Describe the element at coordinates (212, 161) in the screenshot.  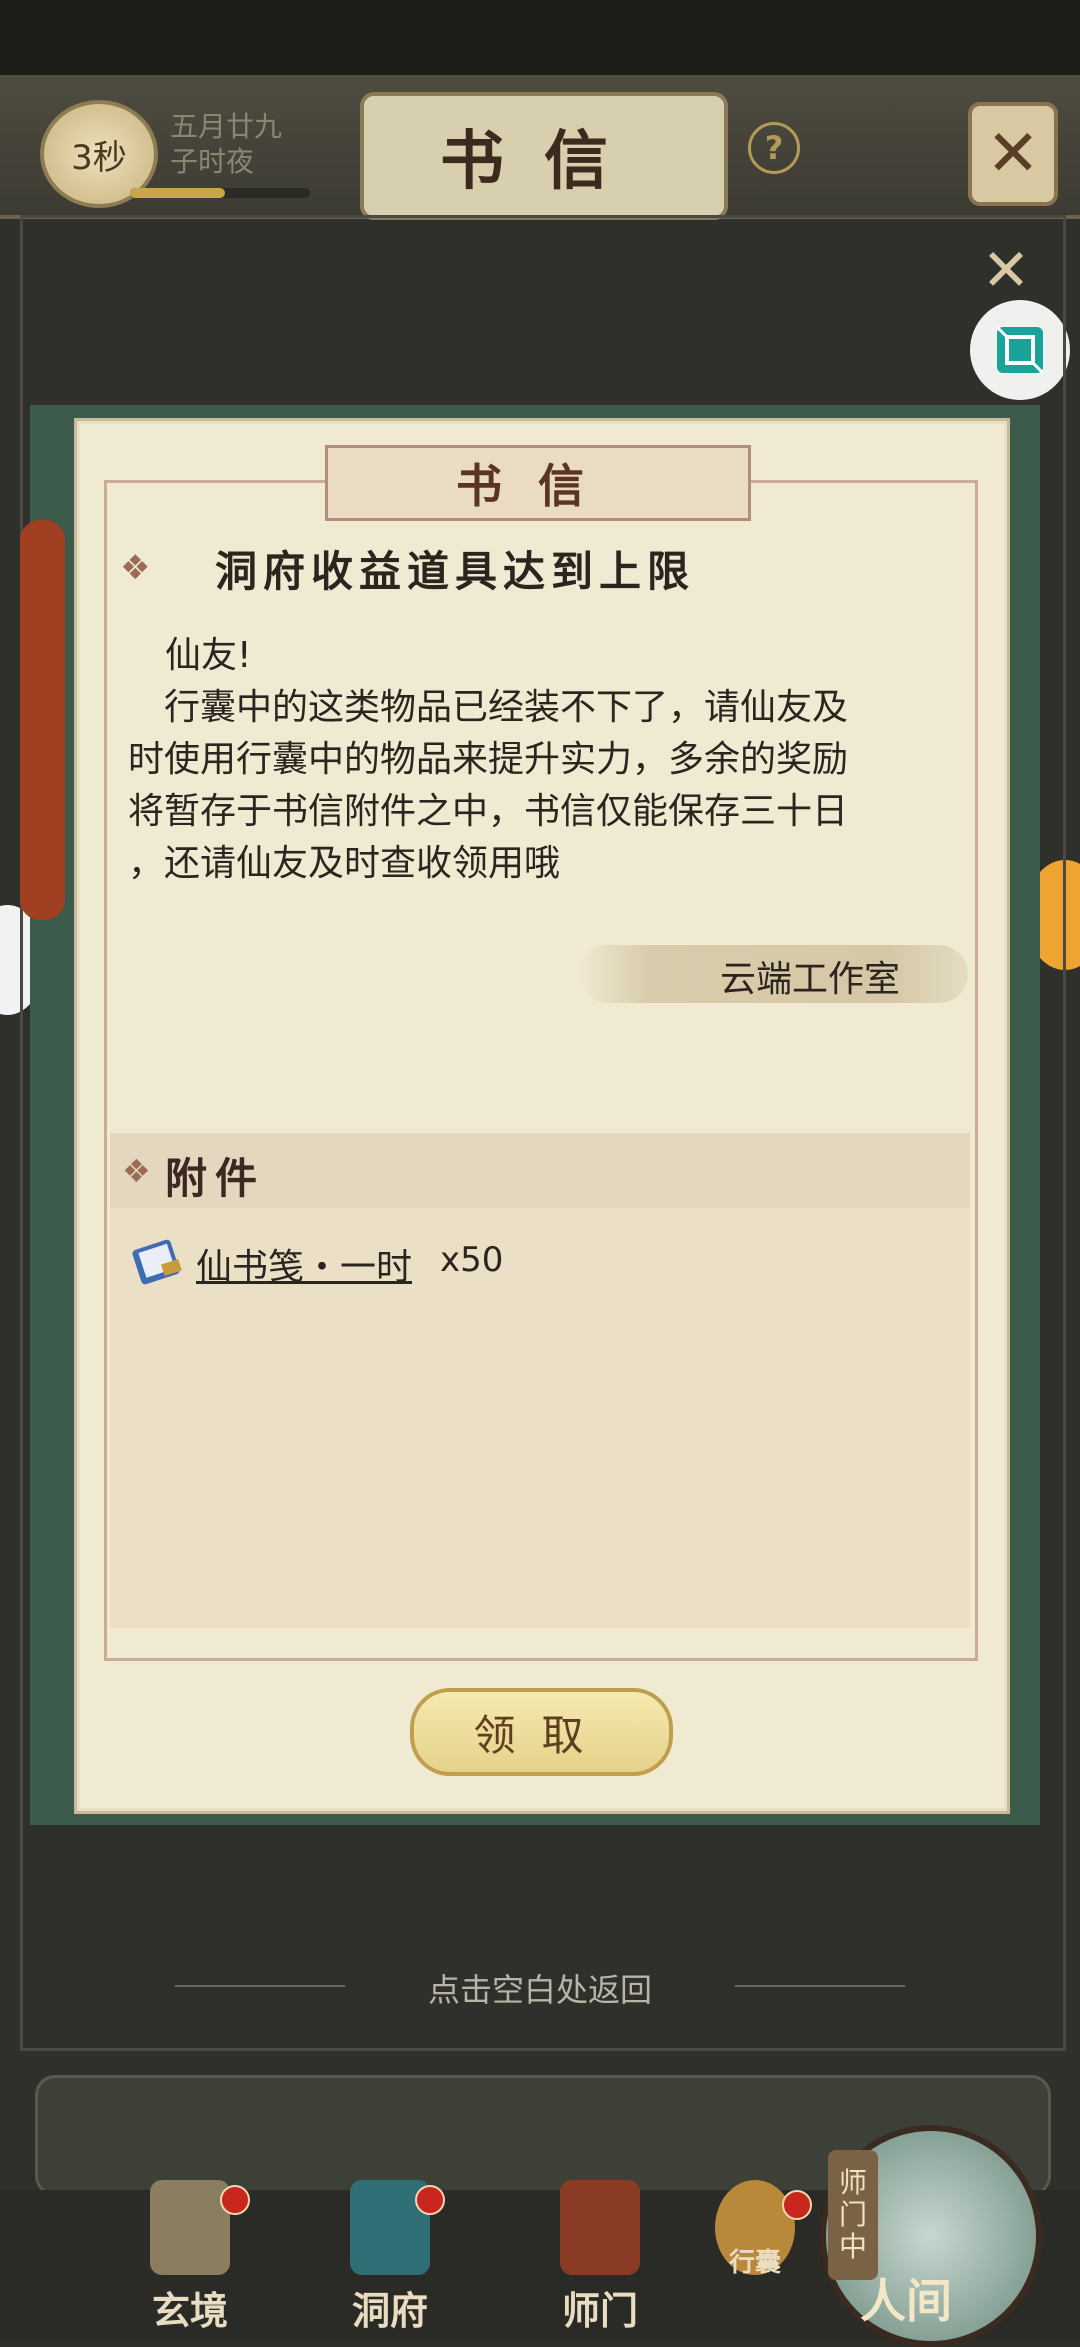
I see `game-time: 子时夜` at that location.